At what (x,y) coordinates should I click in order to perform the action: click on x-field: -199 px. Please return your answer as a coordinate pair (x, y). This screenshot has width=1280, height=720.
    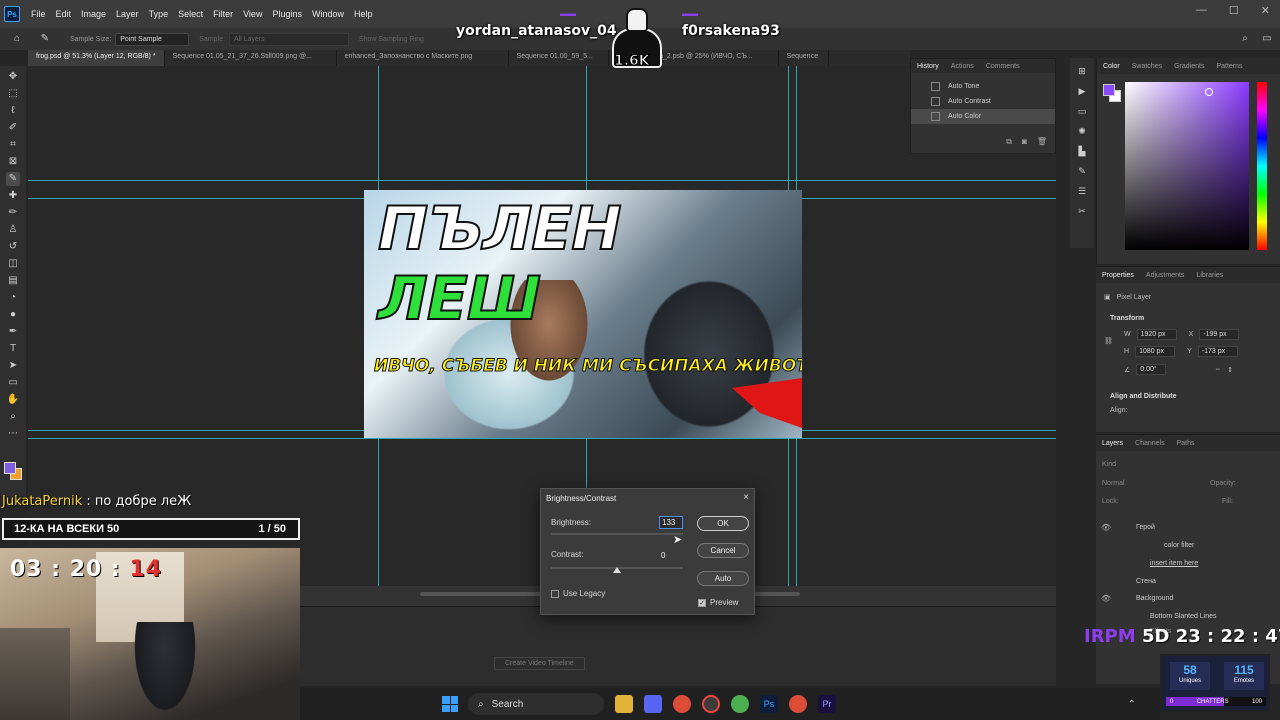
    Looking at the image, I should click on (1219, 334).